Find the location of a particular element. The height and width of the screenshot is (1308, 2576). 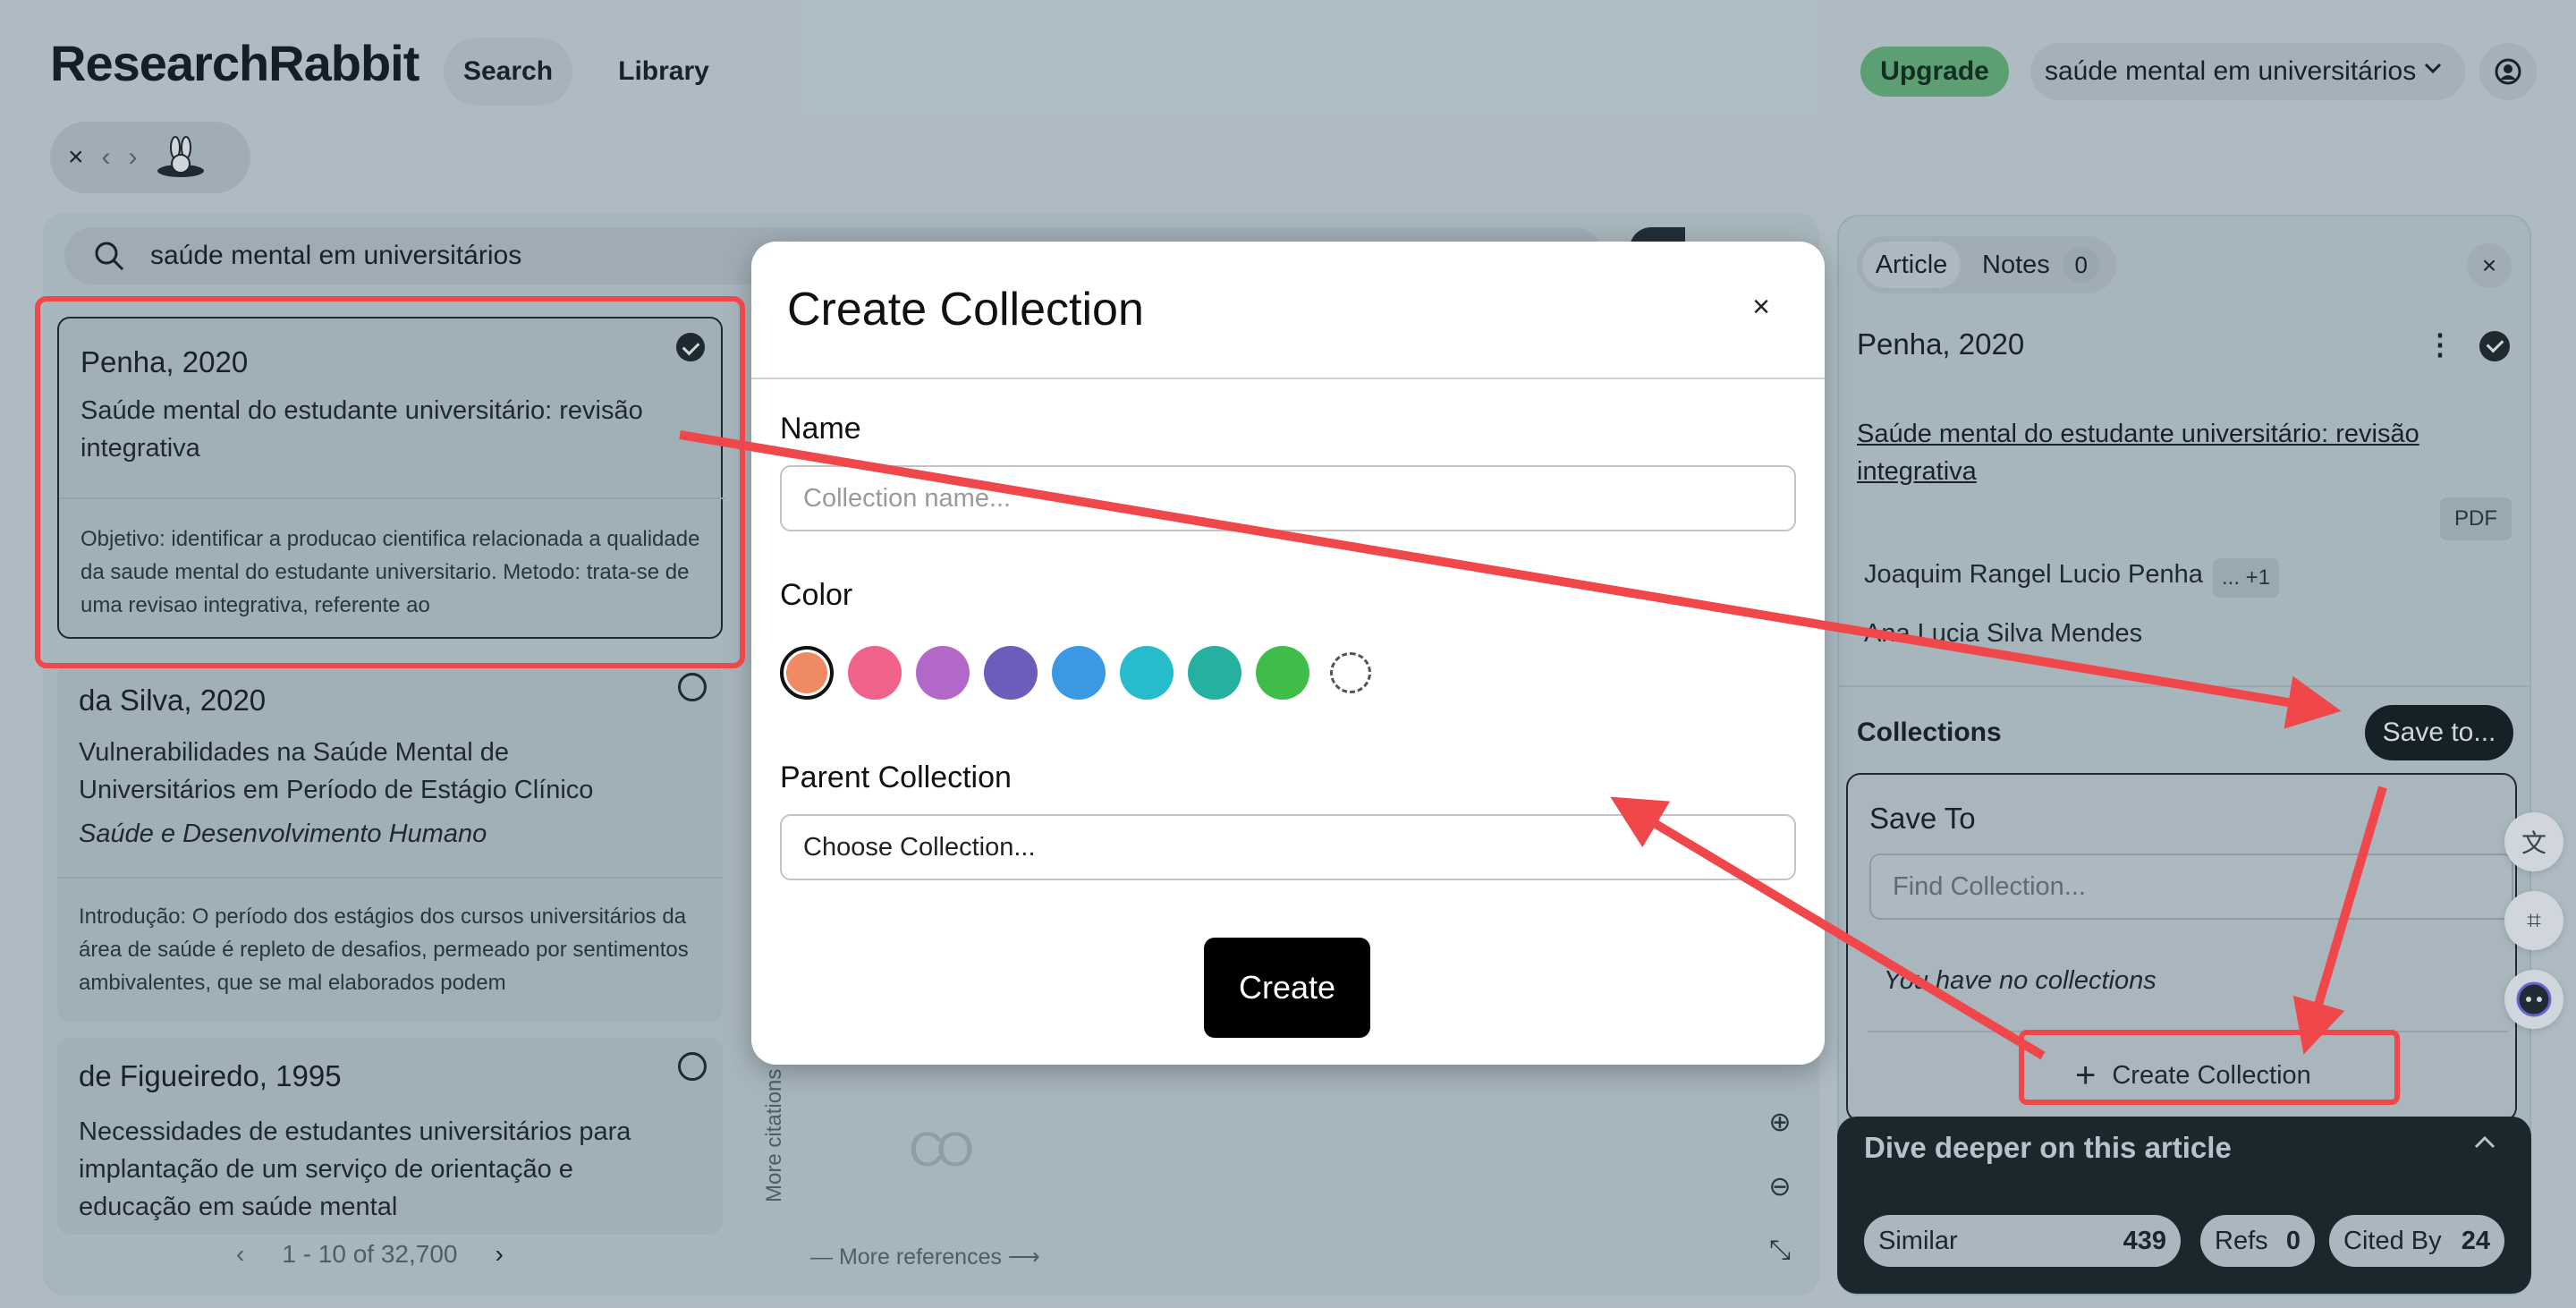

result-author-year: Penha, 2020 is located at coordinates (164, 361).